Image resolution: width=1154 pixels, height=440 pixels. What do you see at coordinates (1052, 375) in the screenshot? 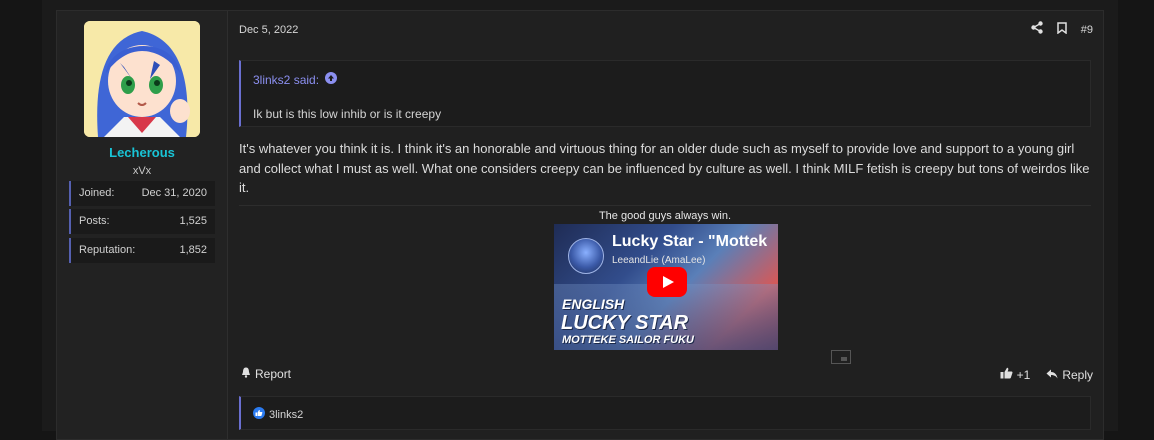
I see `reply-icon` at bounding box center [1052, 375].